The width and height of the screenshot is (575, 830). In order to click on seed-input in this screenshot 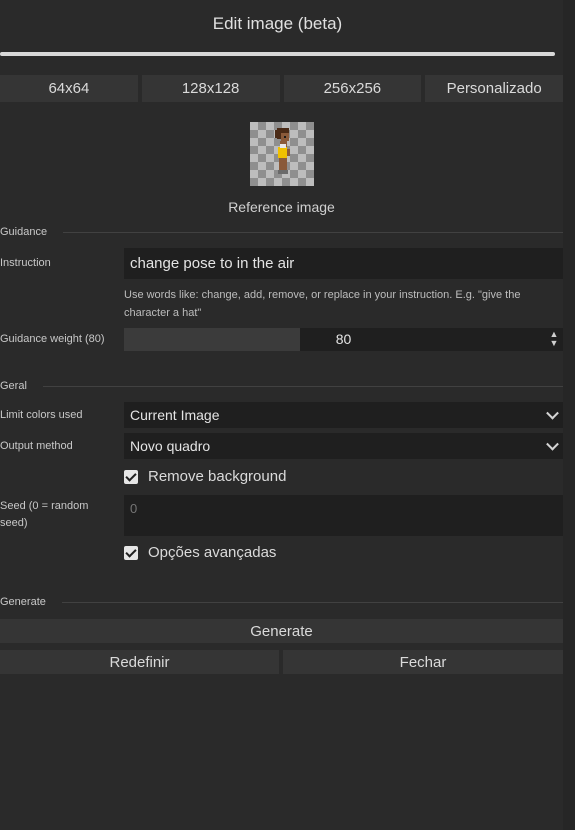, I will do `click(343, 515)`.